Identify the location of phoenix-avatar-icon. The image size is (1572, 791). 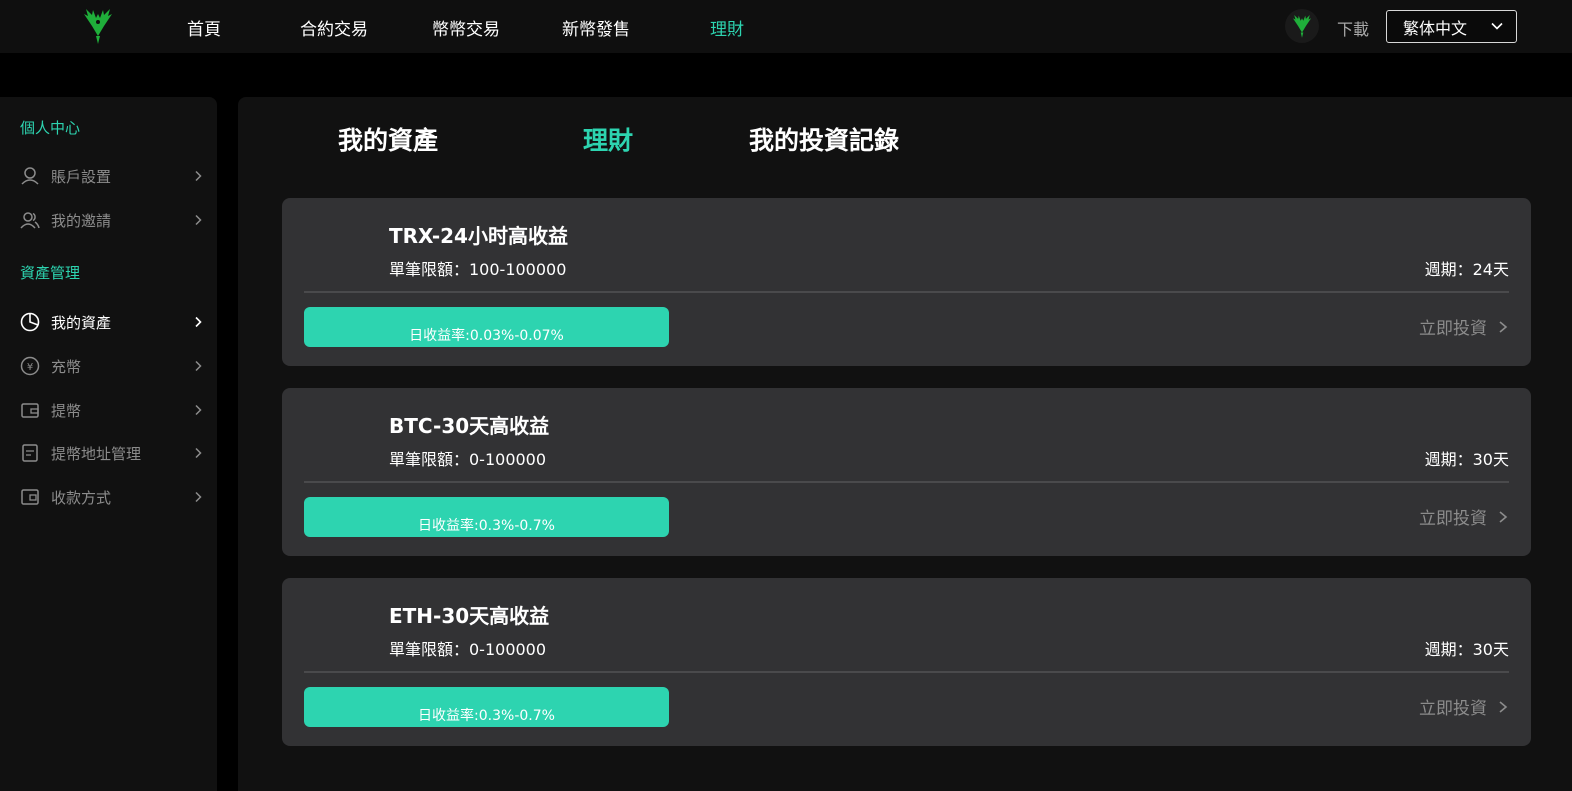
(1302, 26).